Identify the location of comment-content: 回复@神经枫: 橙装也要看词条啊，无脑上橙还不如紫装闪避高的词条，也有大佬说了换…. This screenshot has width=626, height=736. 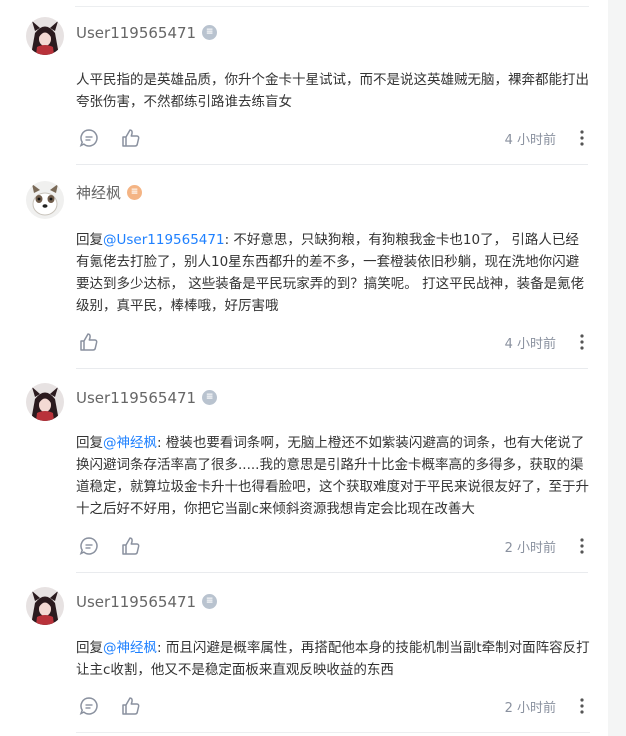
(334, 476).